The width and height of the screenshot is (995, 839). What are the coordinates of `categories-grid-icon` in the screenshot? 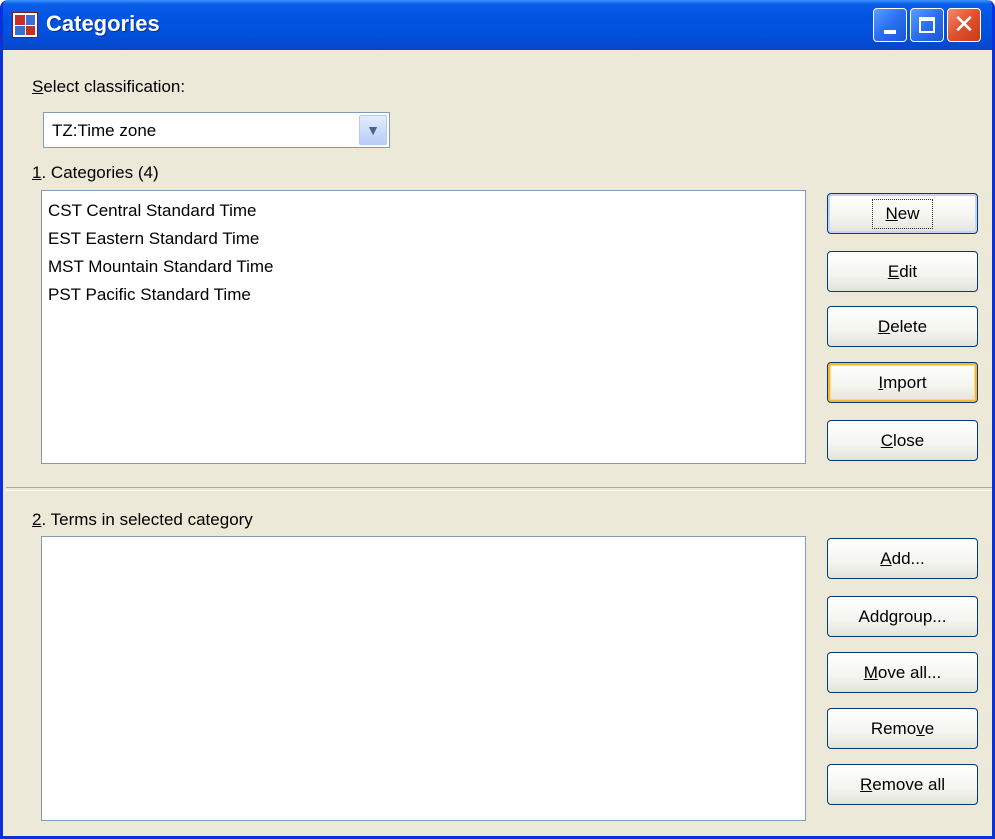 It's located at (25, 25).